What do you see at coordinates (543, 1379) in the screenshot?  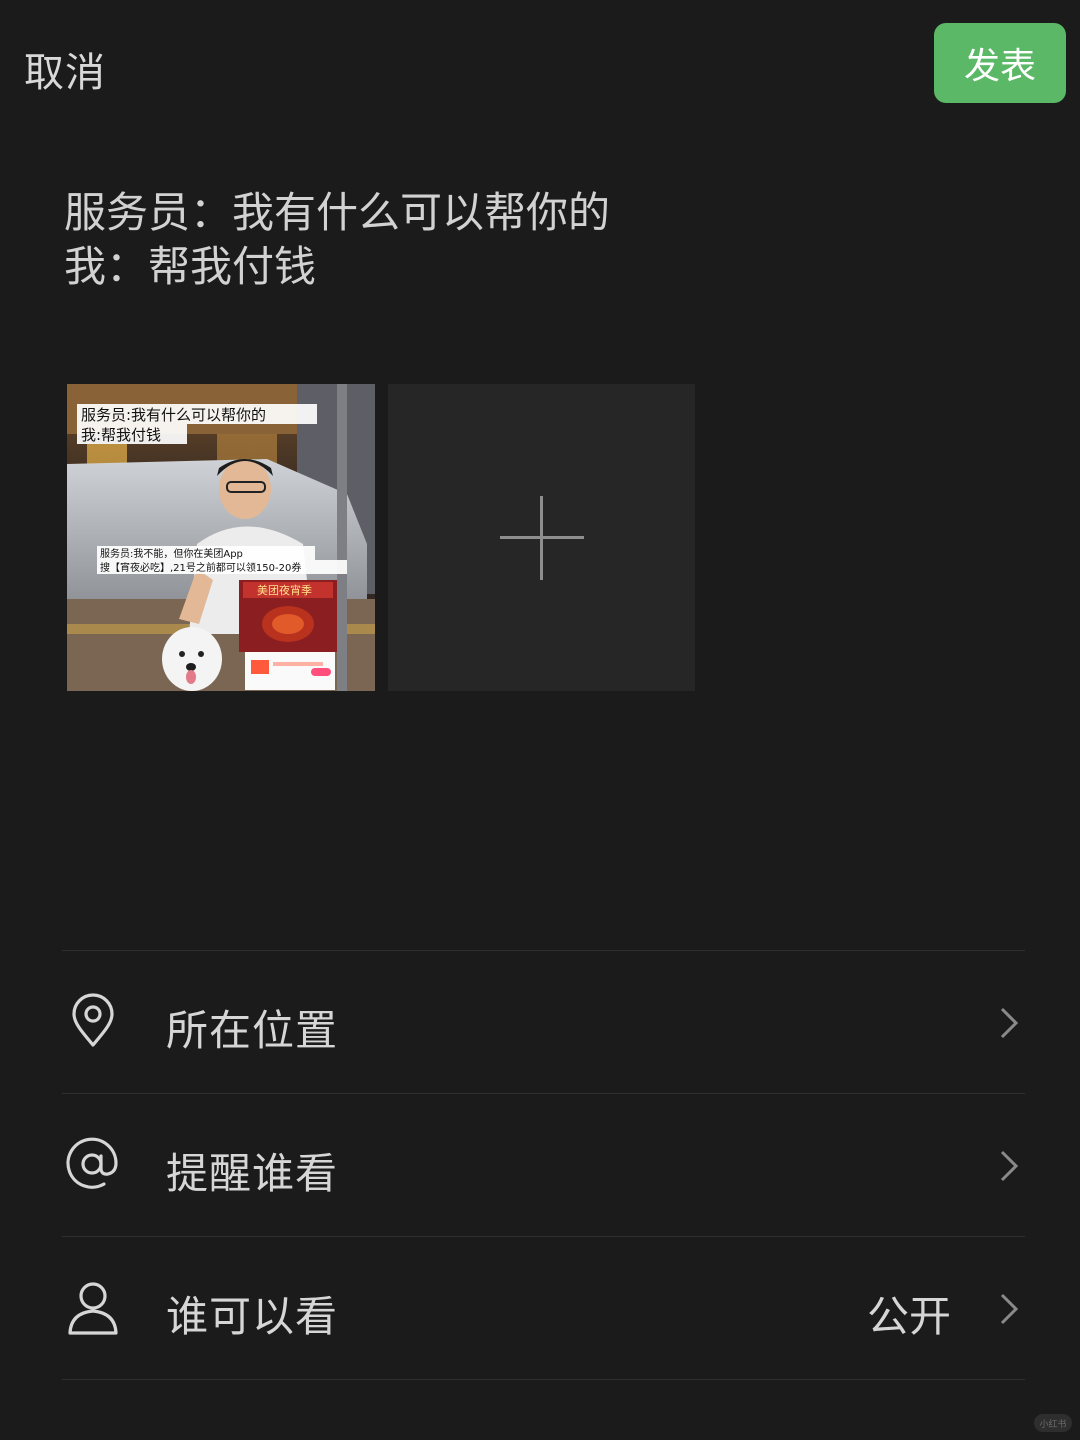 I see `divider` at bounding box center [543, 1379].